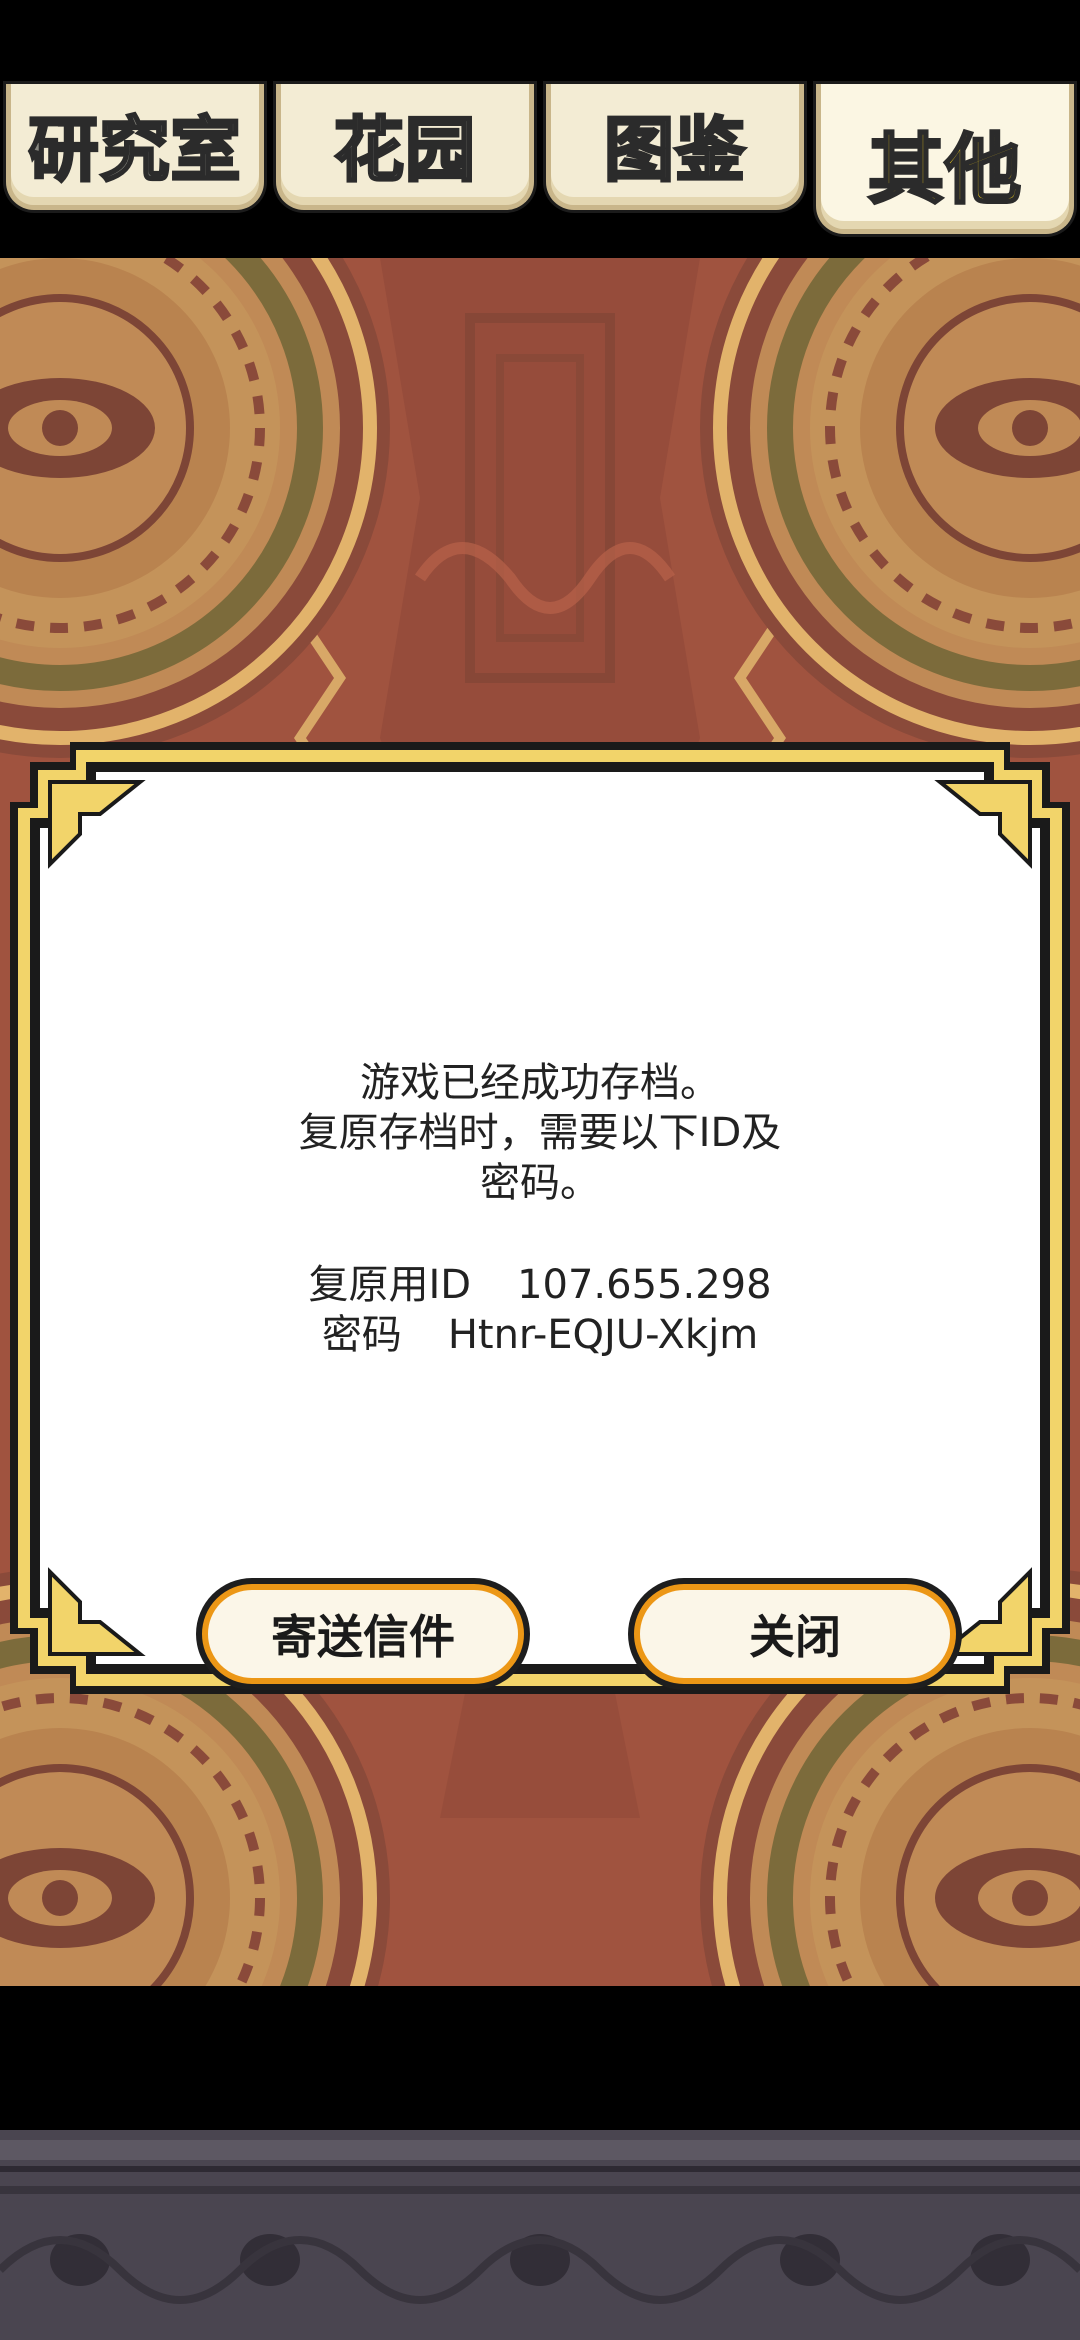 The image size is (1080, 2340). I want to click on message-line: 游戏已经成功存档。, so click(540, 1083).